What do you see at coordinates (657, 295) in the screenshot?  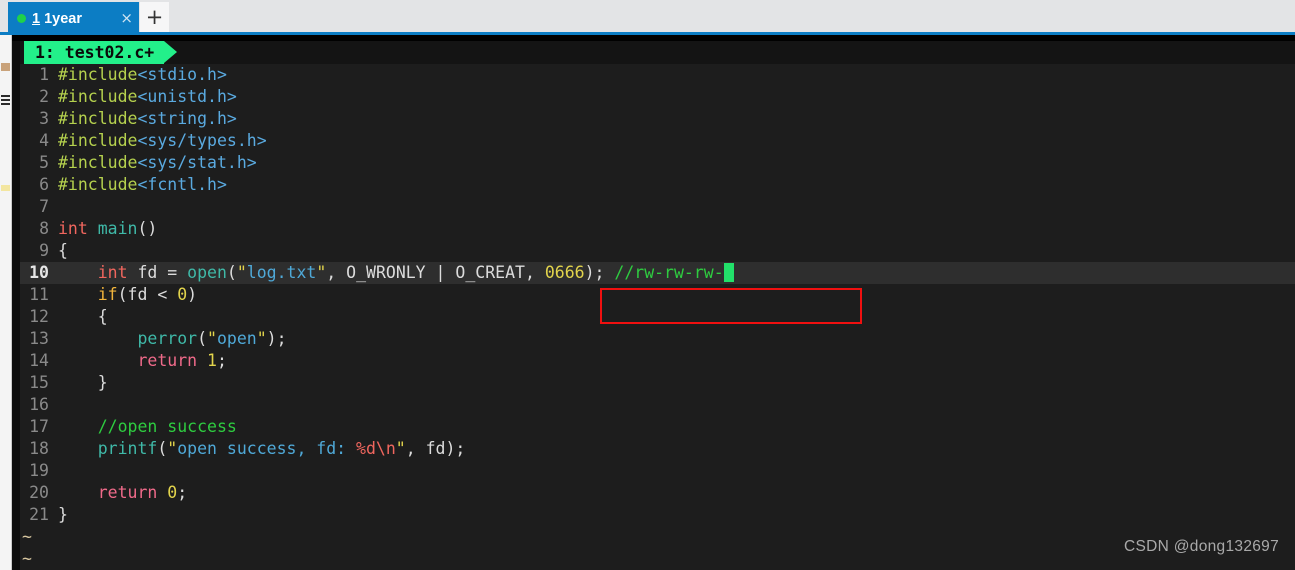 I see `code-line: 11 if(fd < 0)` at bounding box center [657, 295].